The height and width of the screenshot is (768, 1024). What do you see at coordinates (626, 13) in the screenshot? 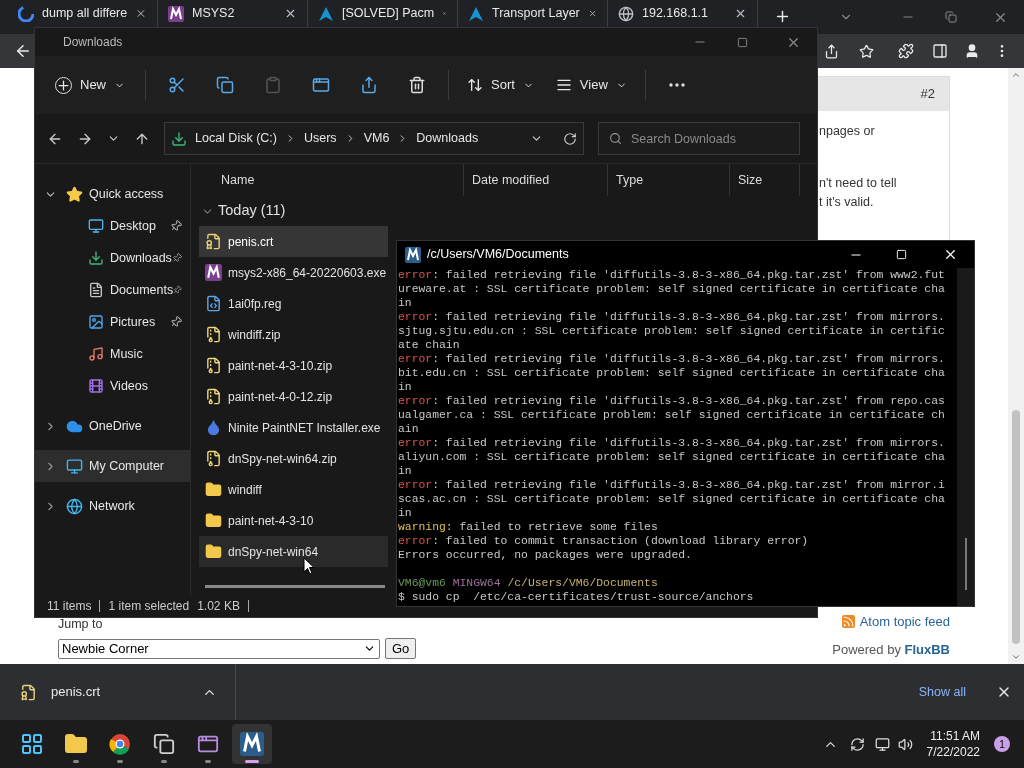
I see `globe-icon` at bounding box center [626, 13].